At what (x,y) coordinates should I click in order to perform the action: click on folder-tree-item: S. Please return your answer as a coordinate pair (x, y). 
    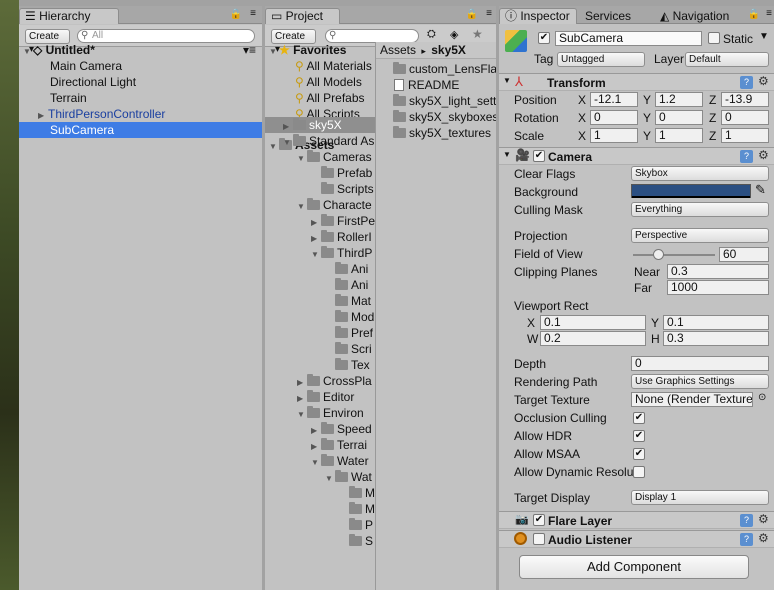
    Looking at the image, I should click on (320, 541).